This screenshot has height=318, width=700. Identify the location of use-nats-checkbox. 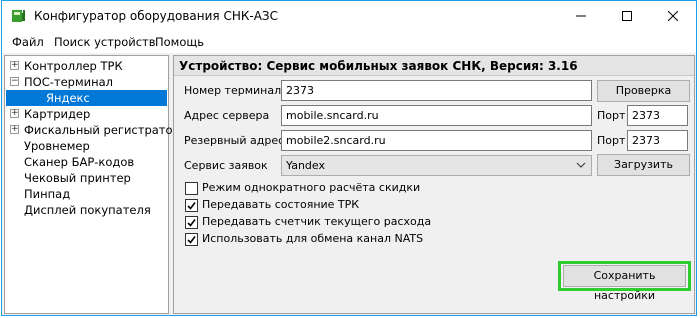
(191, 239).